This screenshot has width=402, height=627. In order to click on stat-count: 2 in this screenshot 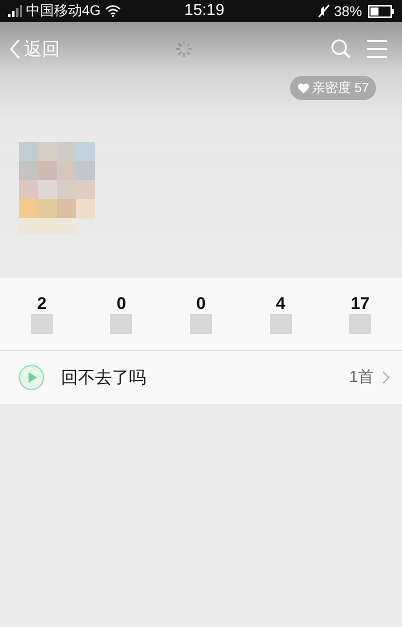, I will do `click(42, 304)`.